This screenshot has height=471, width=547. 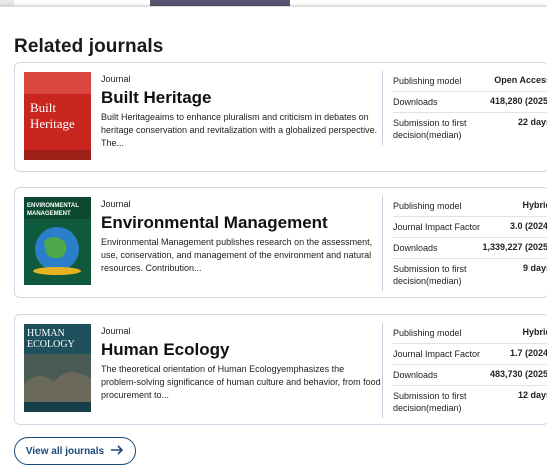 I want to click on svg-text: ENVIRONMENTAL, so click(x=53, y=206).